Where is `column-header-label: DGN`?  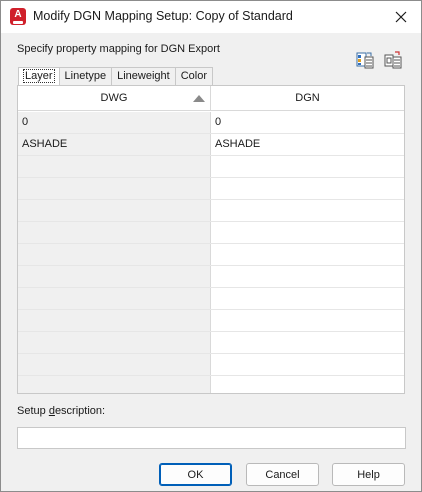
column-header-label: DGN is located at coordinates (307, 98).